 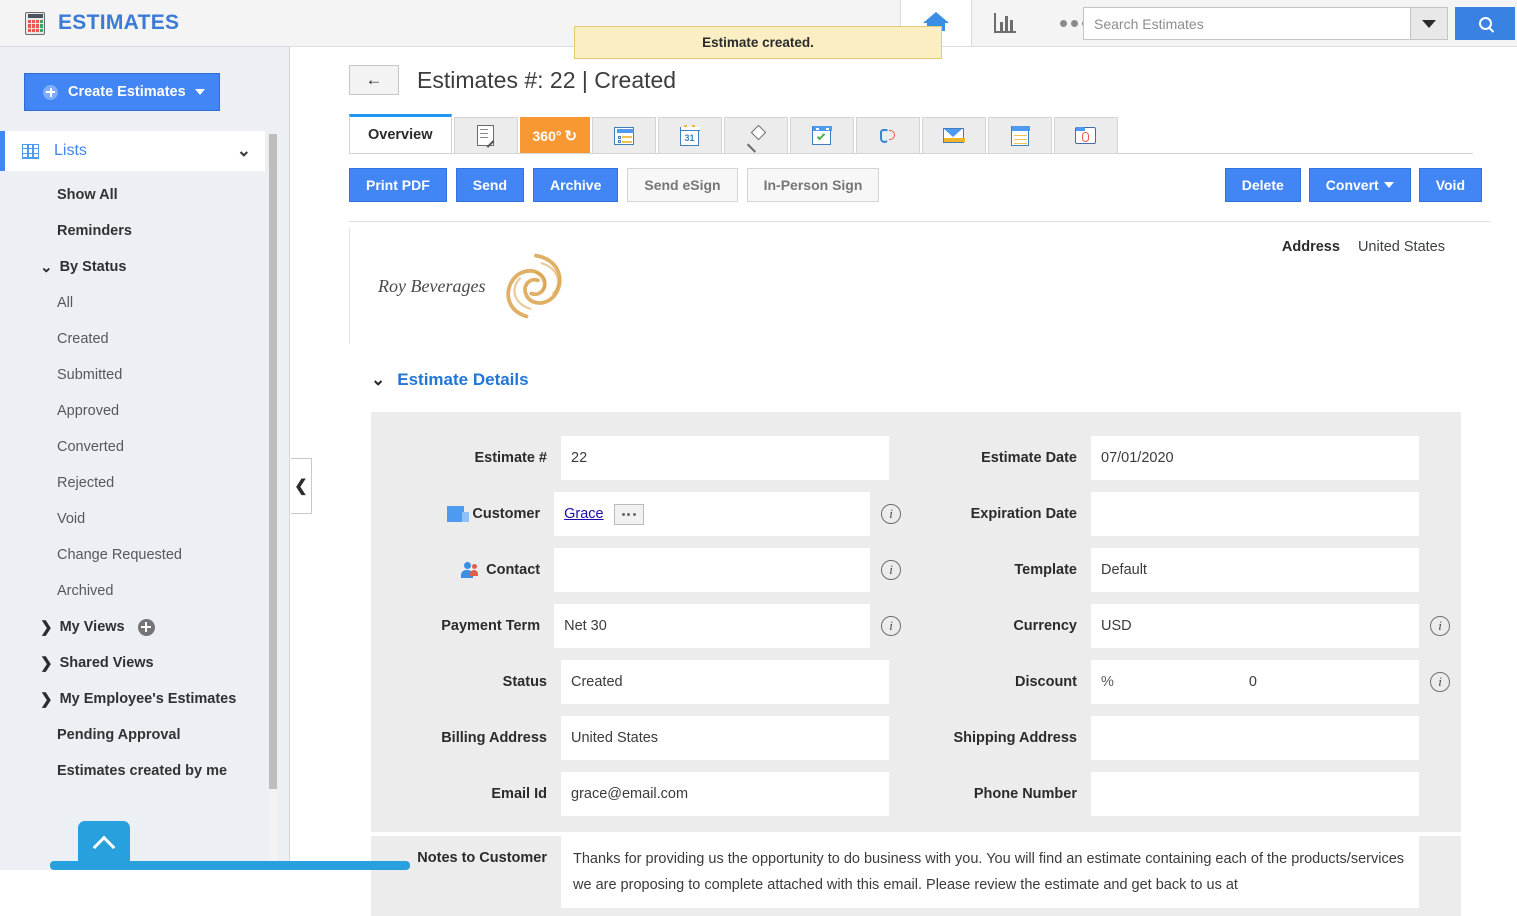 I want to click on field-value-phone-number, so click(x=1255, y=794).